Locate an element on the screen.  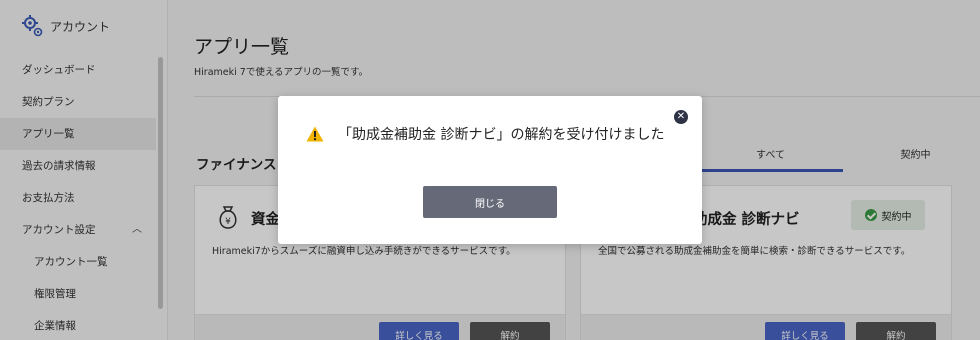
modal-message-row: 「助成金補助金 診断ナビ」の解約を受け付けました is located at coordinates (485, 134).